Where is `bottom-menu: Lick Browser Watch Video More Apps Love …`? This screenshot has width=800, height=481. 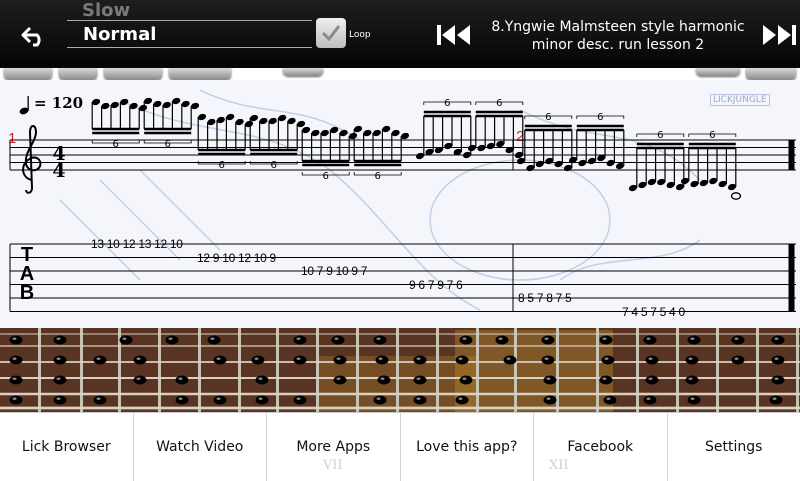 bottom-menu: Lick Browser Watch Video More Apps Love … is located at coordinates (400, 446).